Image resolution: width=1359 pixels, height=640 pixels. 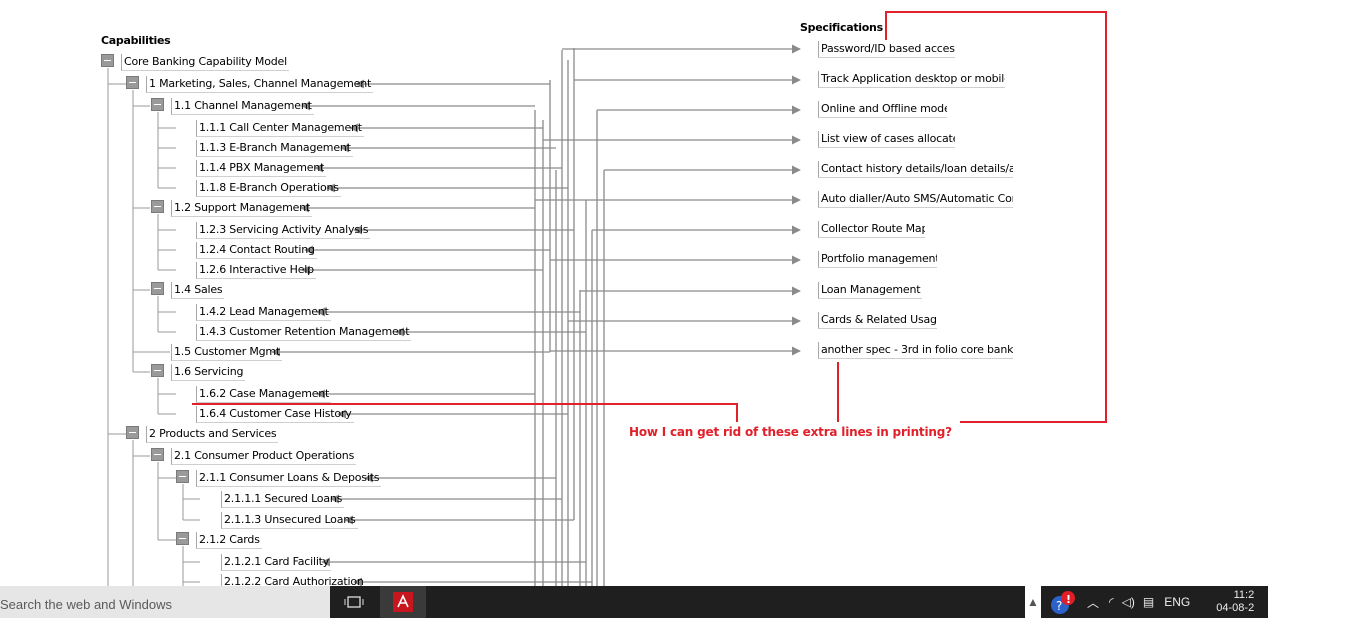 I want to click on spec-node: Collector Route Map, so click(x=871, y=229).